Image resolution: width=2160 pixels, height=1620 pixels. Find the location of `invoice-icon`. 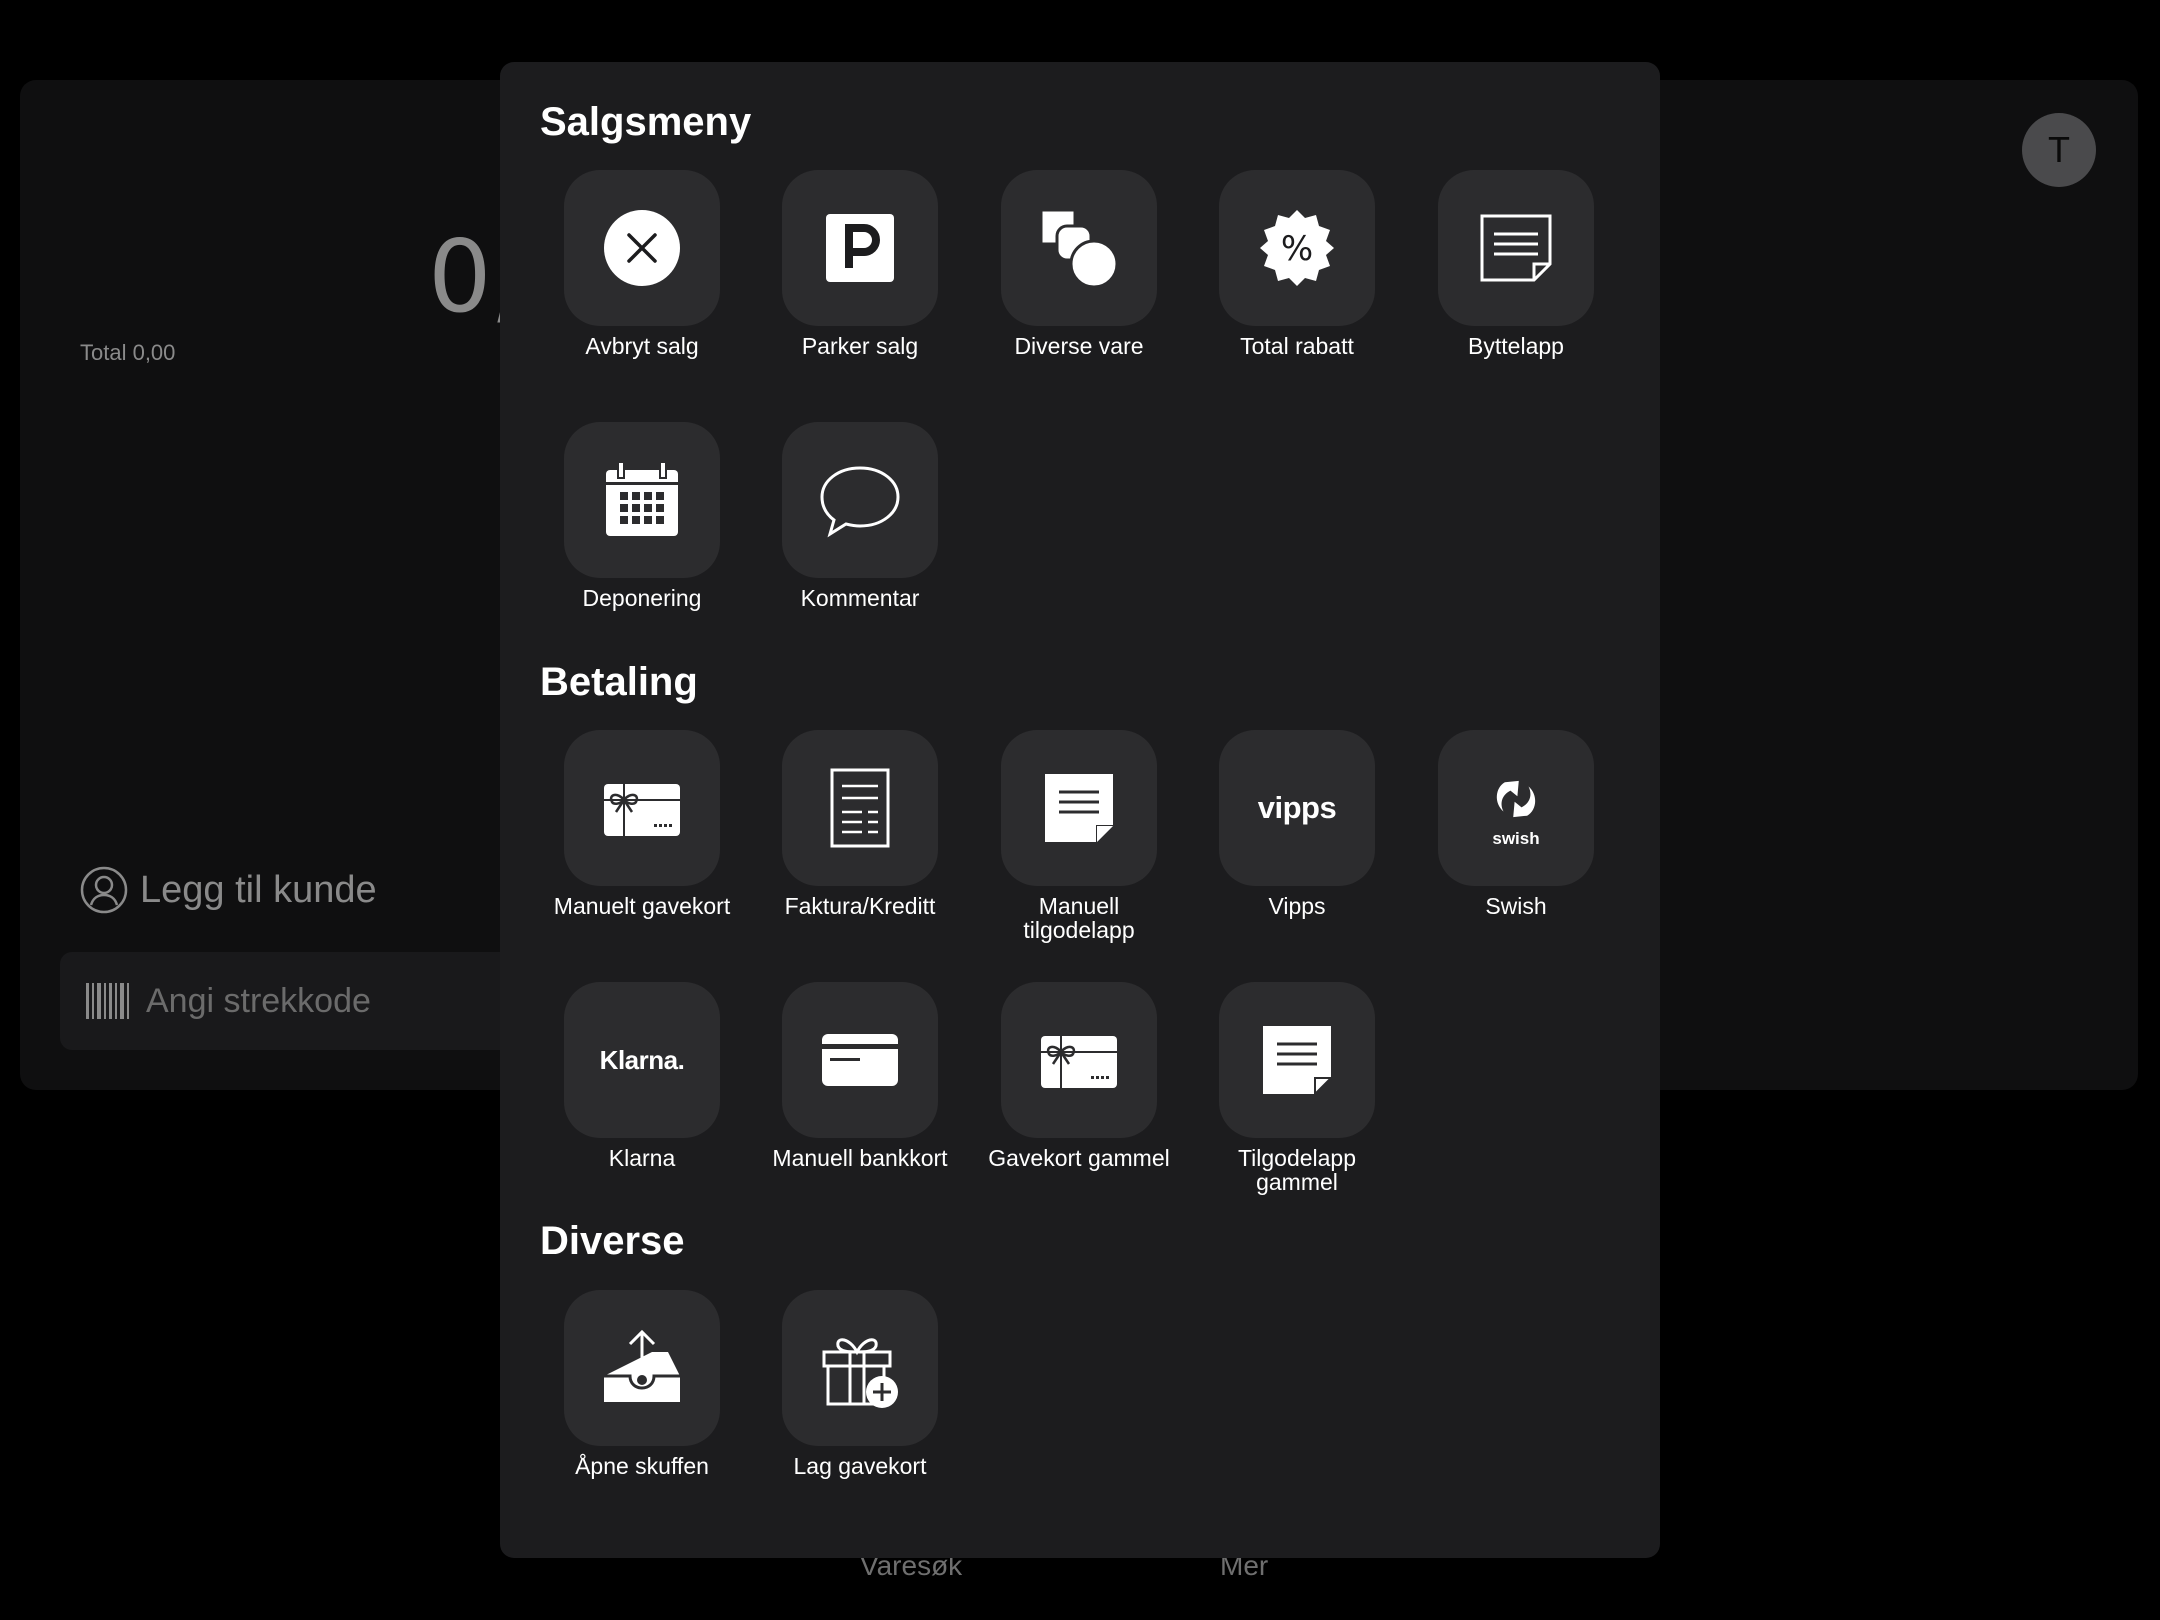

invoice-icon is located at coordinates (860, 808).